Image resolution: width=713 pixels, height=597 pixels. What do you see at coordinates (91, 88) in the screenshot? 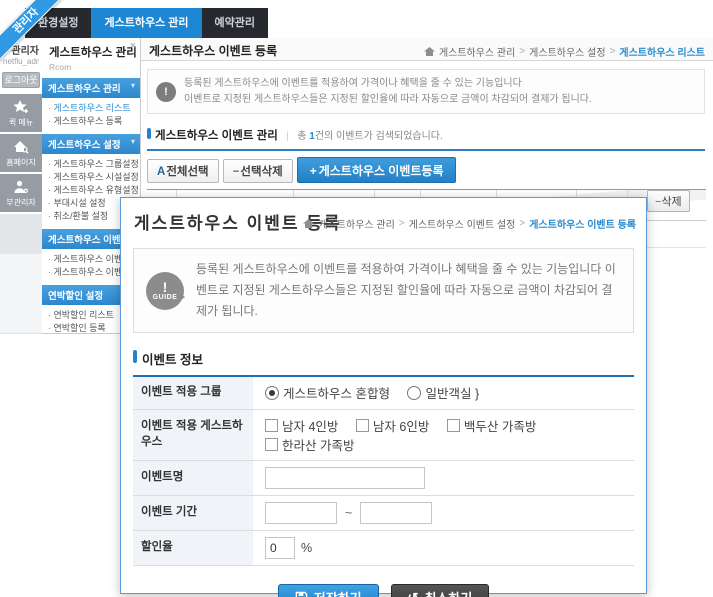
I see `sidebar-section-guesthouse-mgmt: 게스트하우스 관리 ▾` at bounding box center [91, 88].